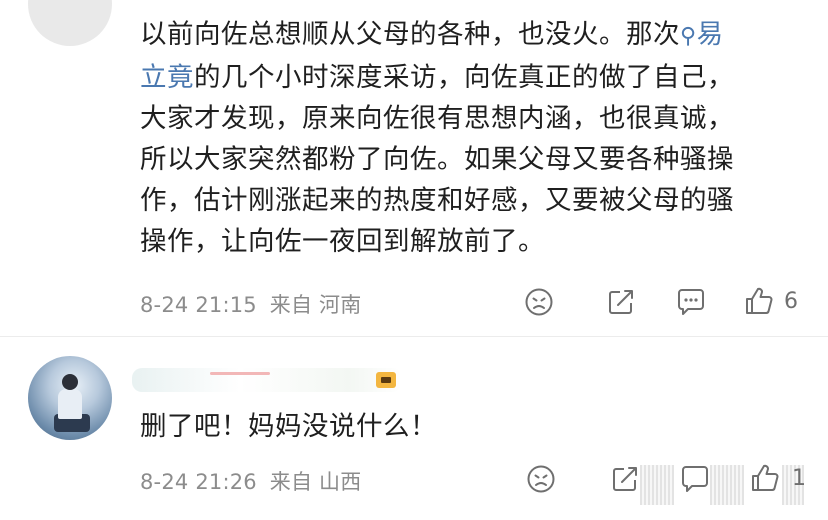  I want to click on divider, so click(414, 336).